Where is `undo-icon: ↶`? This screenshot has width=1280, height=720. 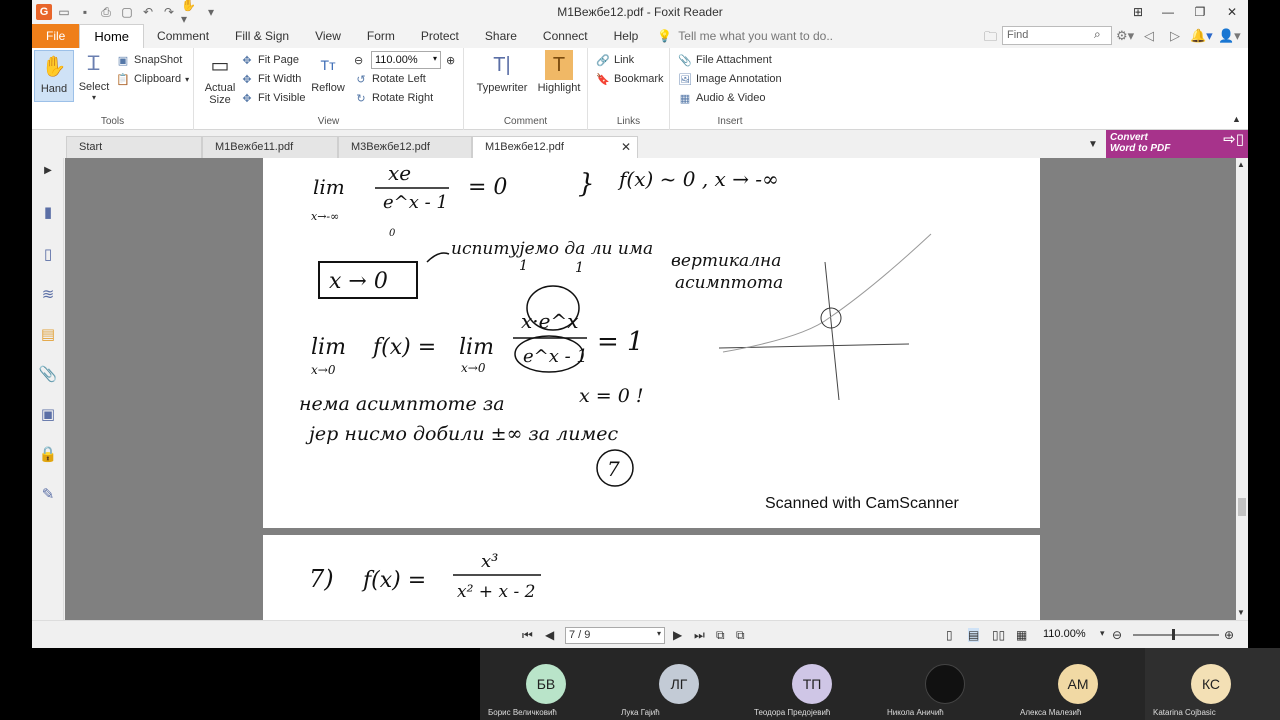
undo-icon: ↶ is located at coordinates (148, 12).